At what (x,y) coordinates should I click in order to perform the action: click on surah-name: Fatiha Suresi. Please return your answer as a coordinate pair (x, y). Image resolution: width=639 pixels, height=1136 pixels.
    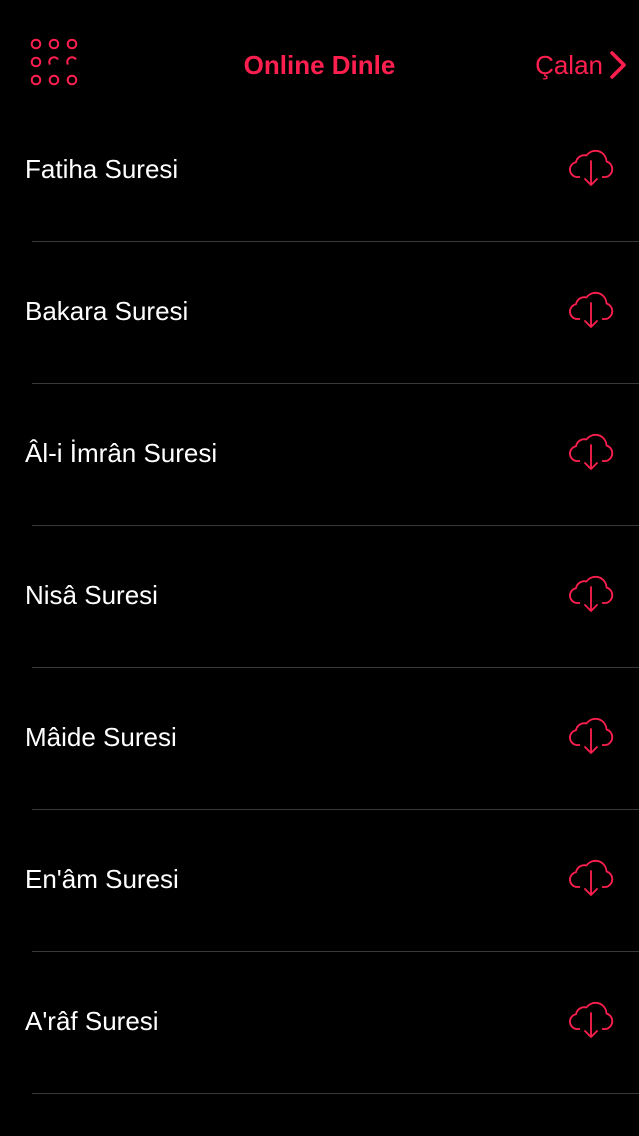
    Looking at the image, I should click on (102, 169).